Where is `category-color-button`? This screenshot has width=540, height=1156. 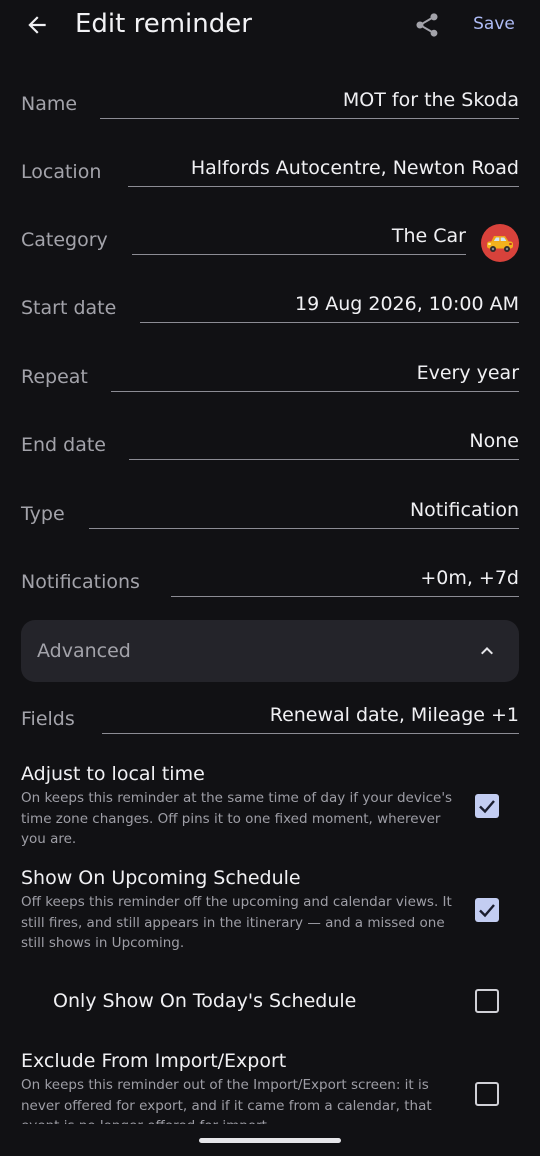 category-color-button is located at coordinates (500, 243).